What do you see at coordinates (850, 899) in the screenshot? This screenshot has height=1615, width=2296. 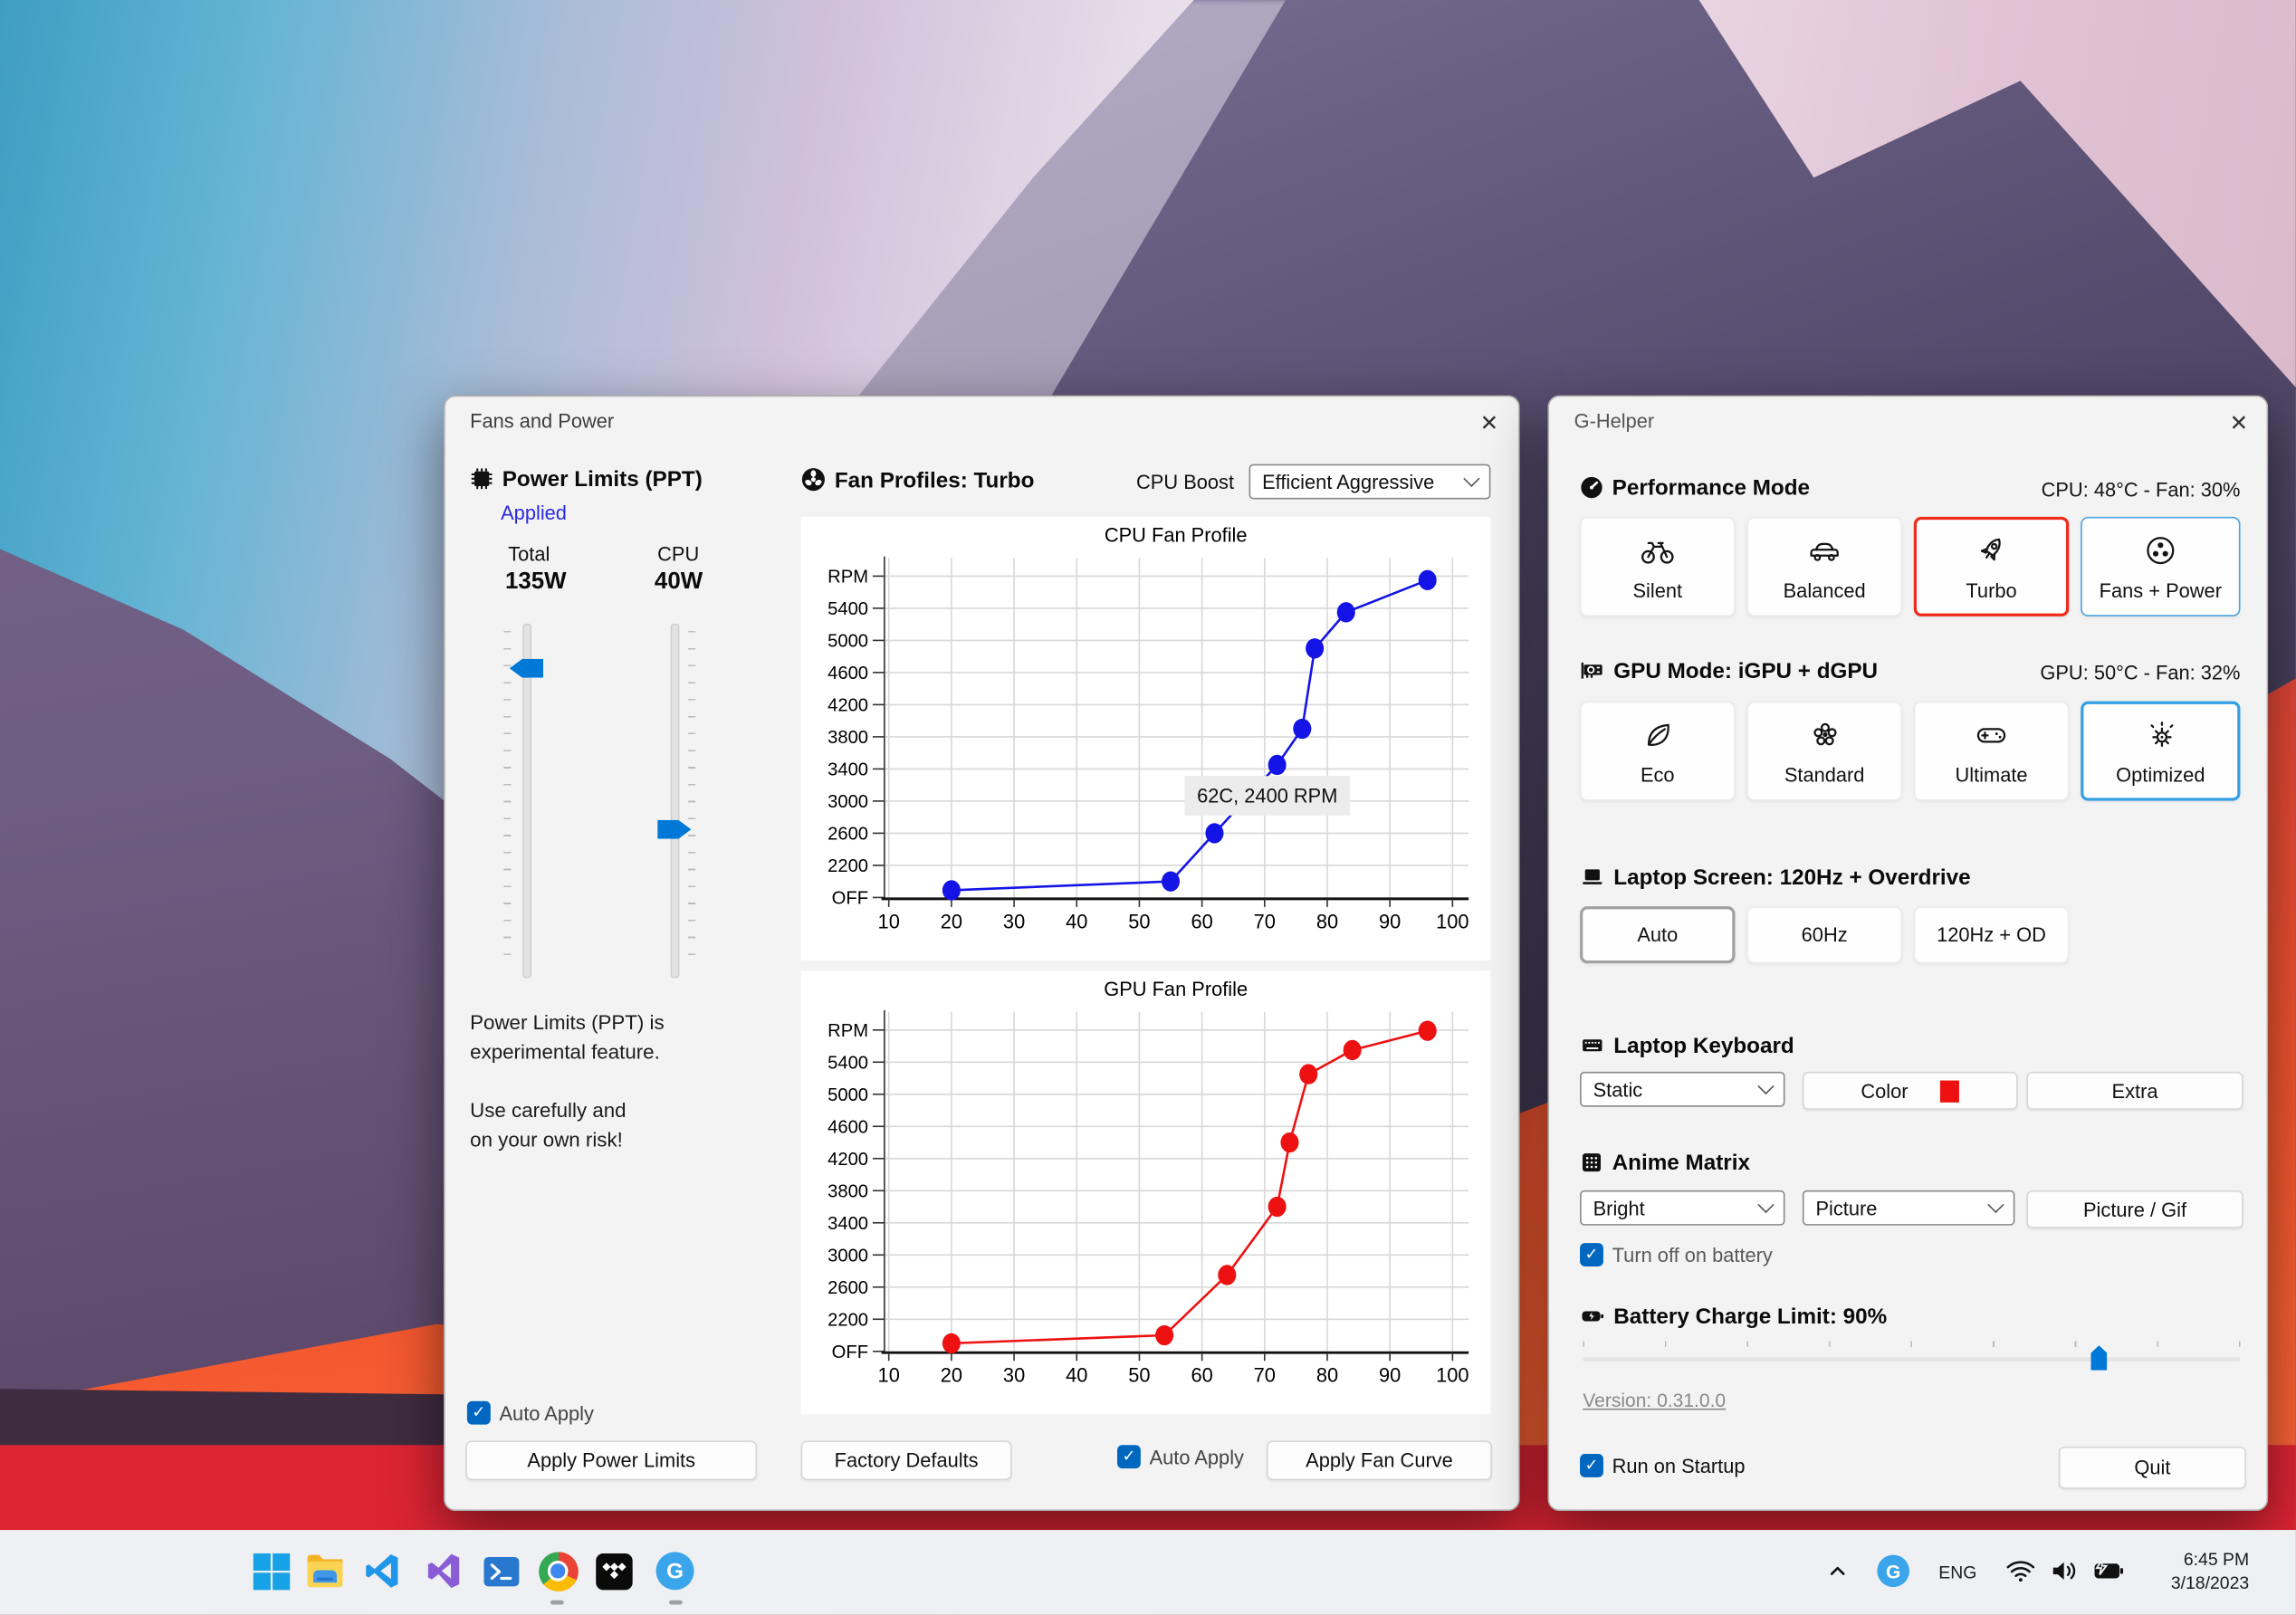 I see `svg-text: OFF` at bounding box center [850, 899].